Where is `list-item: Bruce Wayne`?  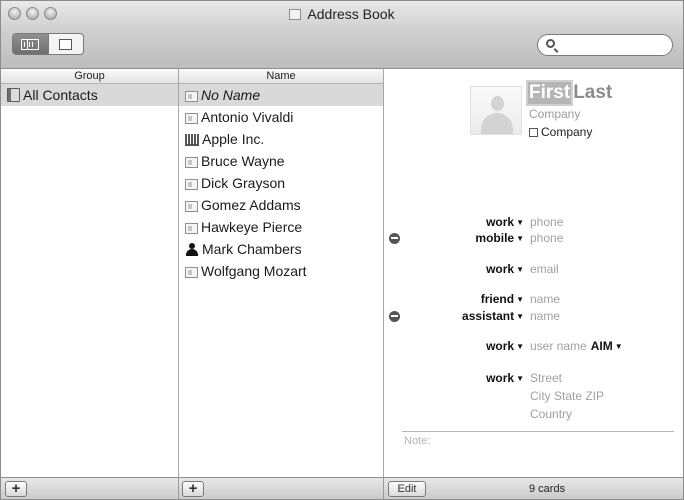
list-item: Bruce Wayne is located at coordinates (281, 161).